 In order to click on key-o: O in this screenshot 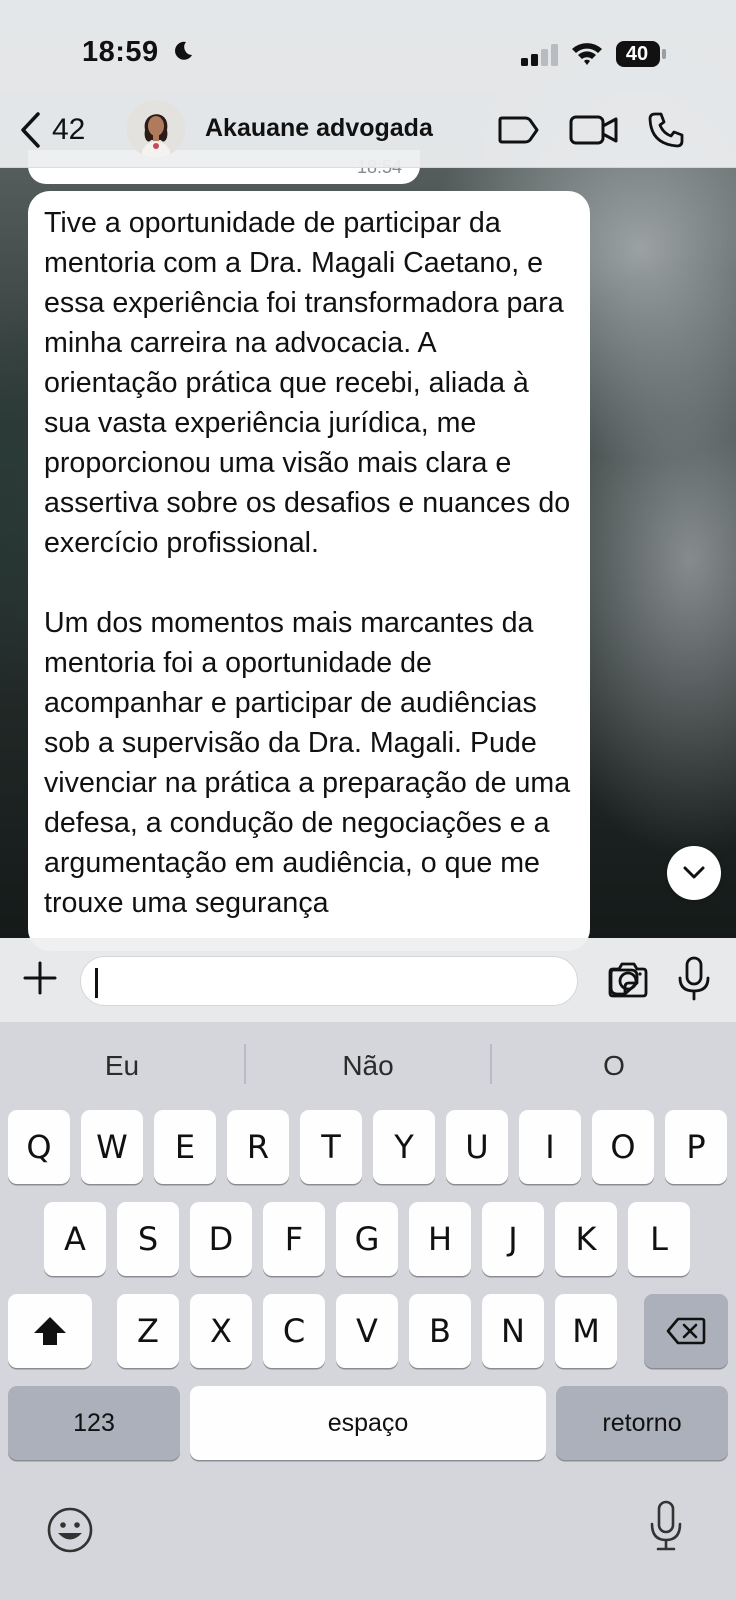, I will do `click(623, 1147)`.